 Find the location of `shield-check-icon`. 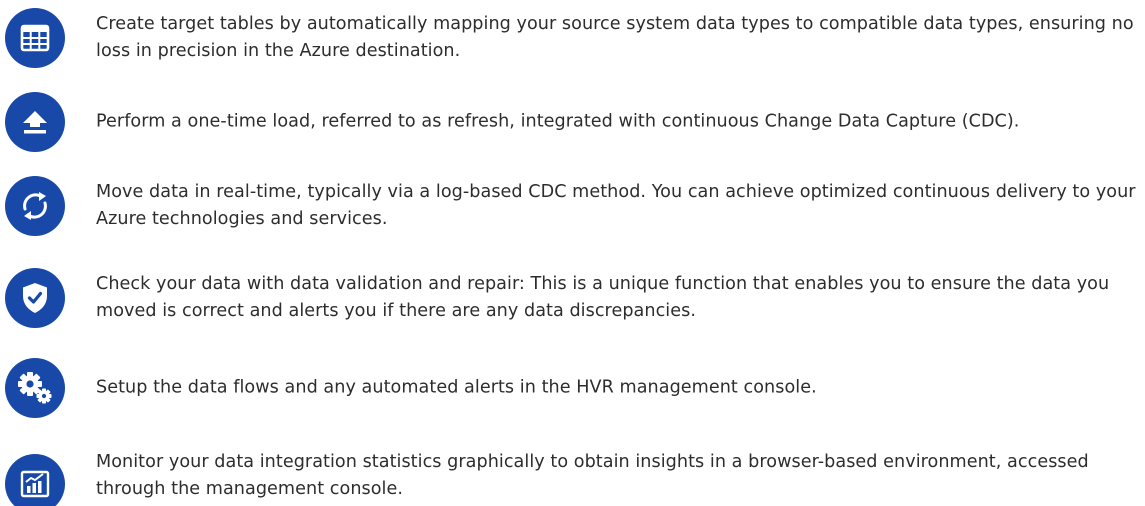

shield-check-icon is located at coordinates (35, 298).